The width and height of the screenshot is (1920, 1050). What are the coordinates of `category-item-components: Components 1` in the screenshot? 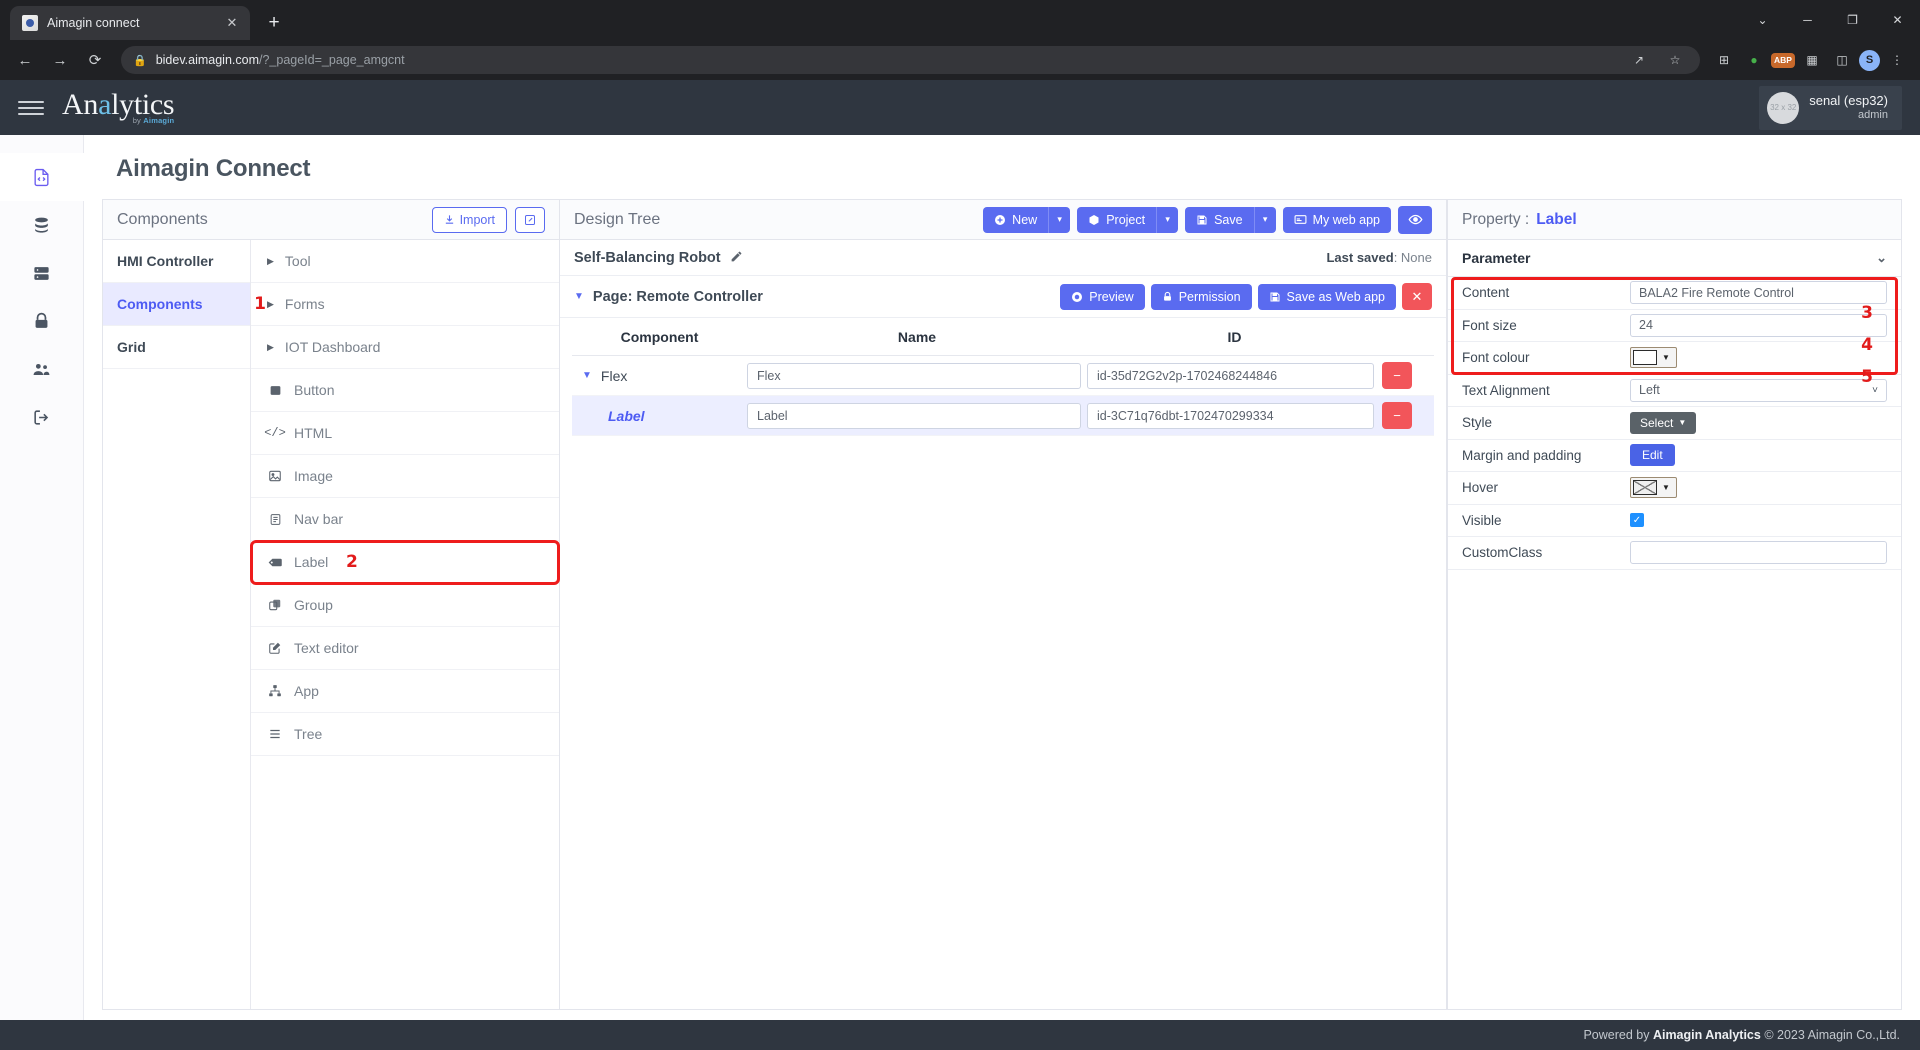 It's located at (184, 304).